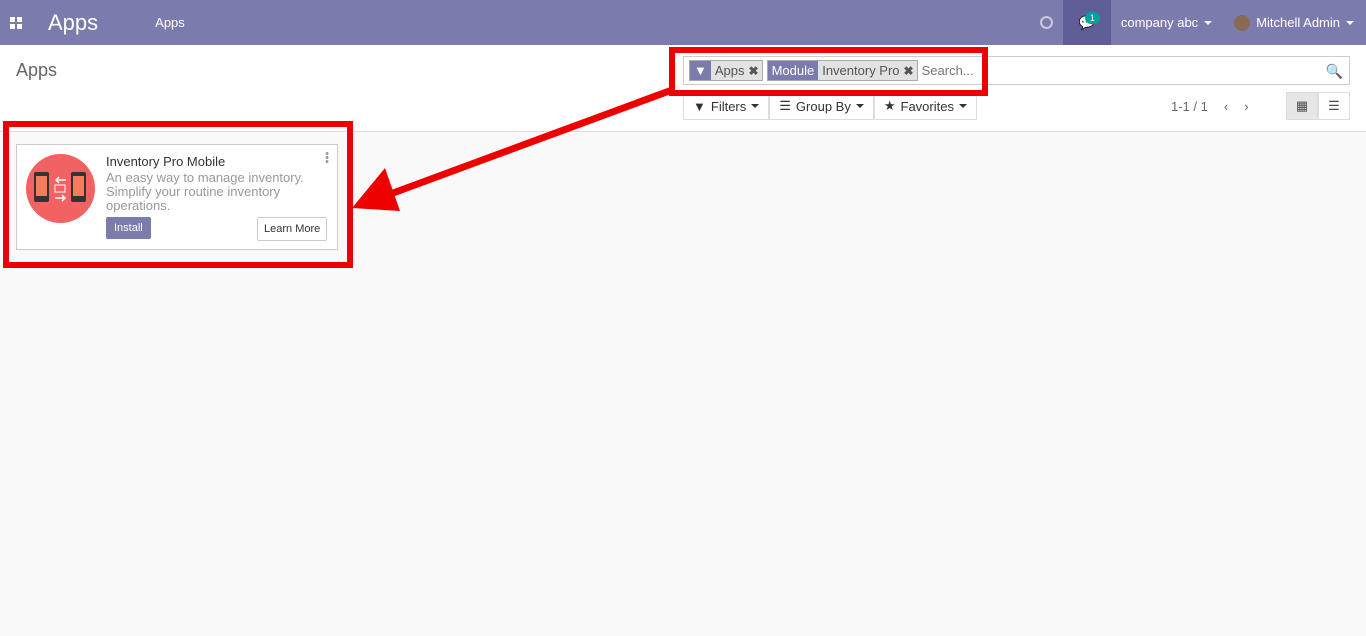  What do you see at coordinates (1246, 106) in the screenshot?
I see `next-icon: ›` at bounding box center [1246, 106].